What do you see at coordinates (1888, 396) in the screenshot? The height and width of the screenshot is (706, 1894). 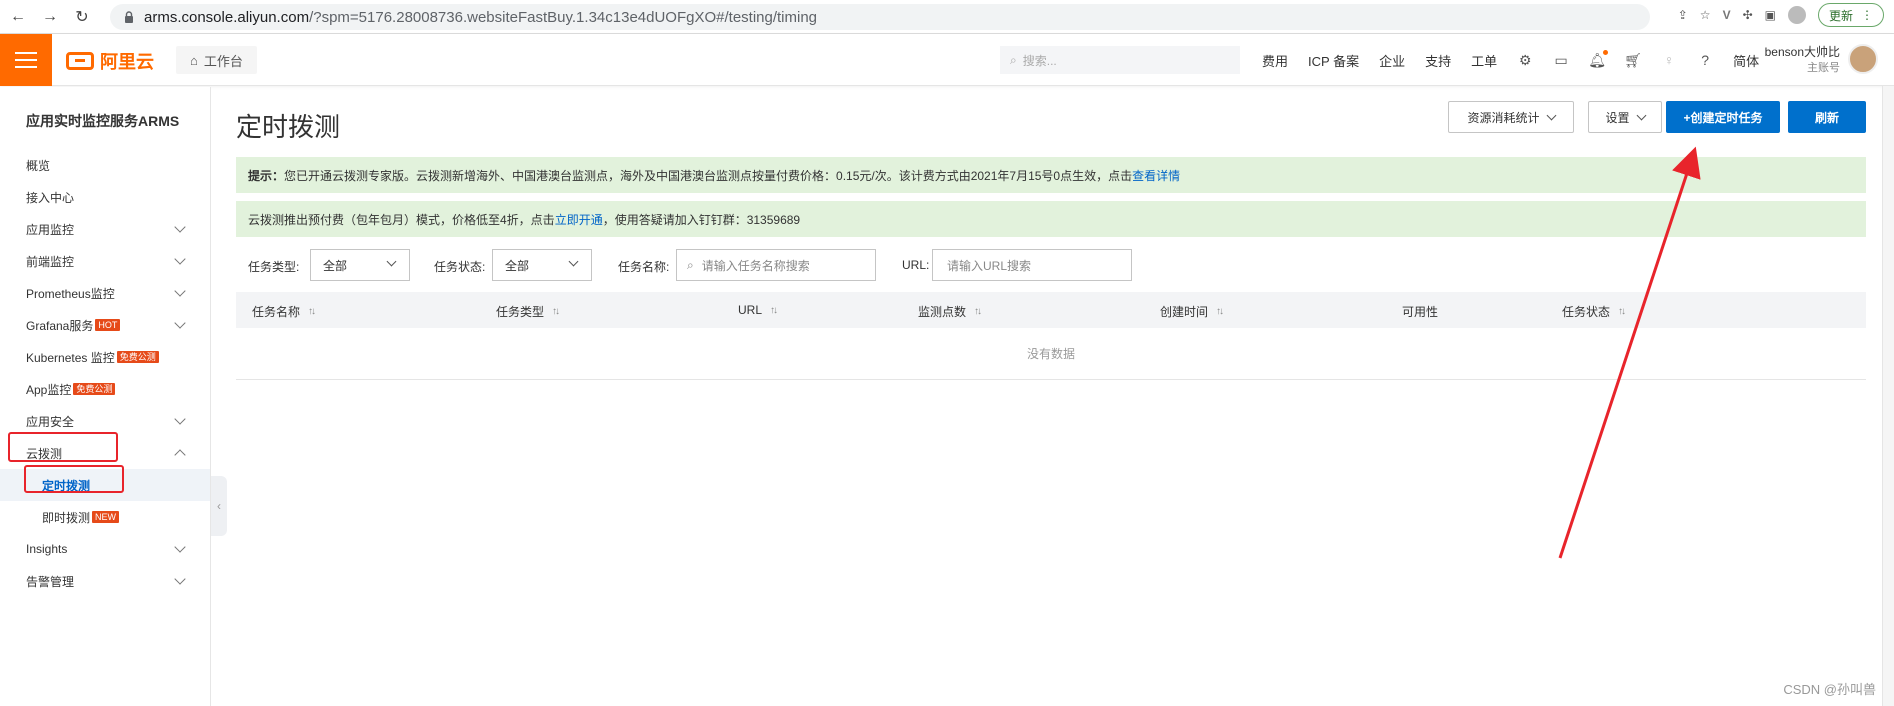 I see `page-scrollbar` at bounding box center [1888, 396].